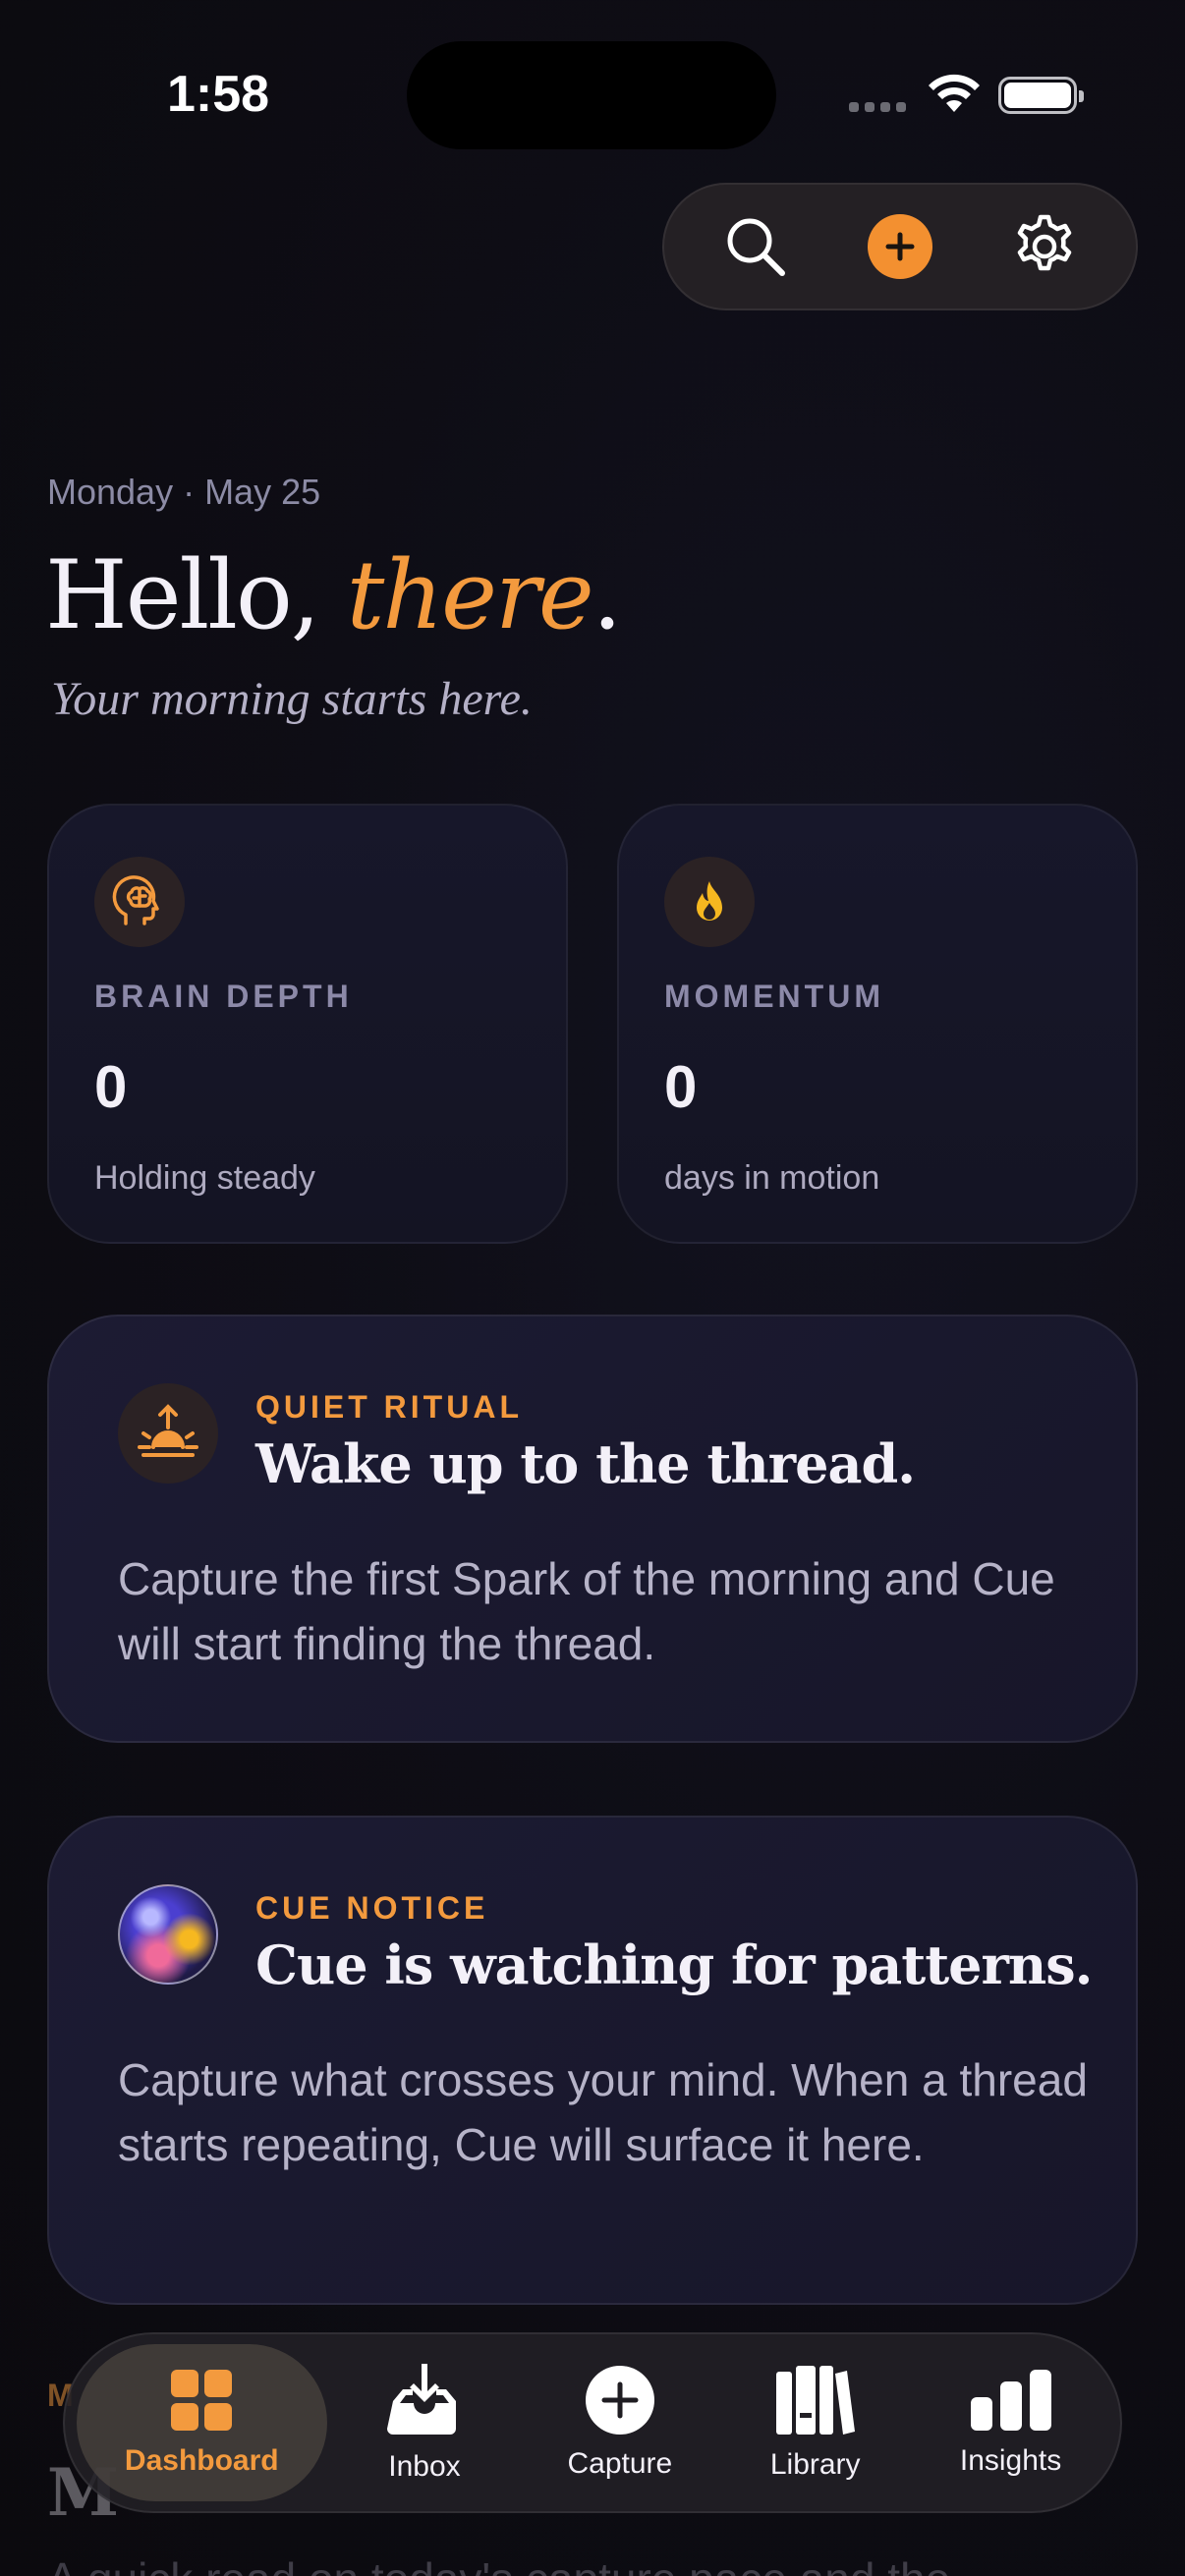 This screenshot has height=2576, width=1185. I want to click on date-label: Monday · May 25, so click(184, 492).